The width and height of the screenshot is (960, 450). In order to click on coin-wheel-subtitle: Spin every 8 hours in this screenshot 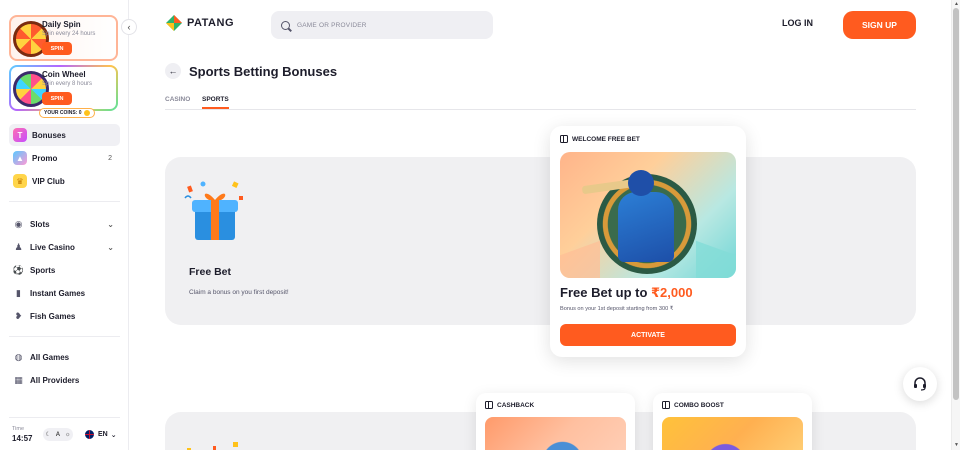, I will do `click(67, 84)`.